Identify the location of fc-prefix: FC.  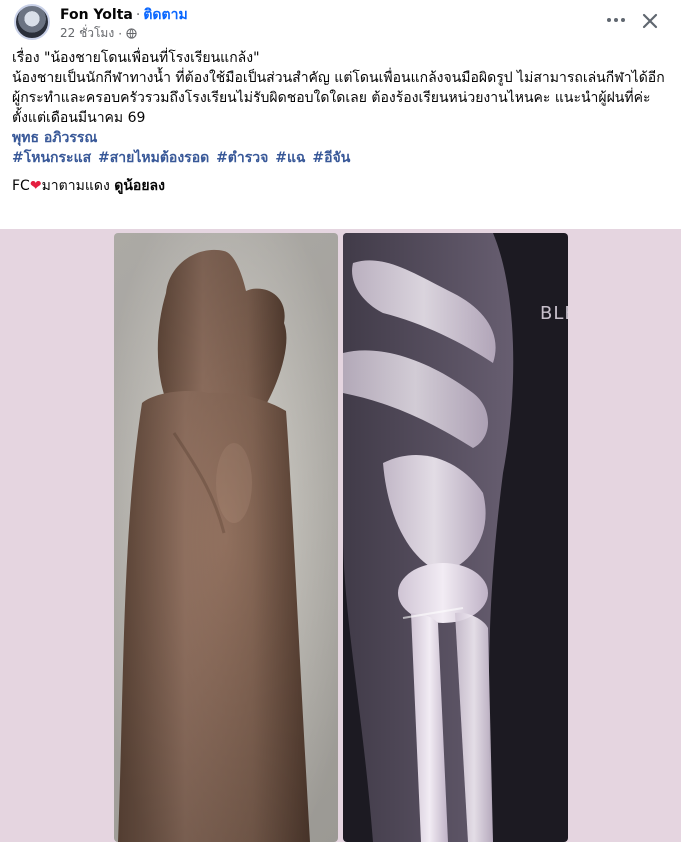
(21, 186).